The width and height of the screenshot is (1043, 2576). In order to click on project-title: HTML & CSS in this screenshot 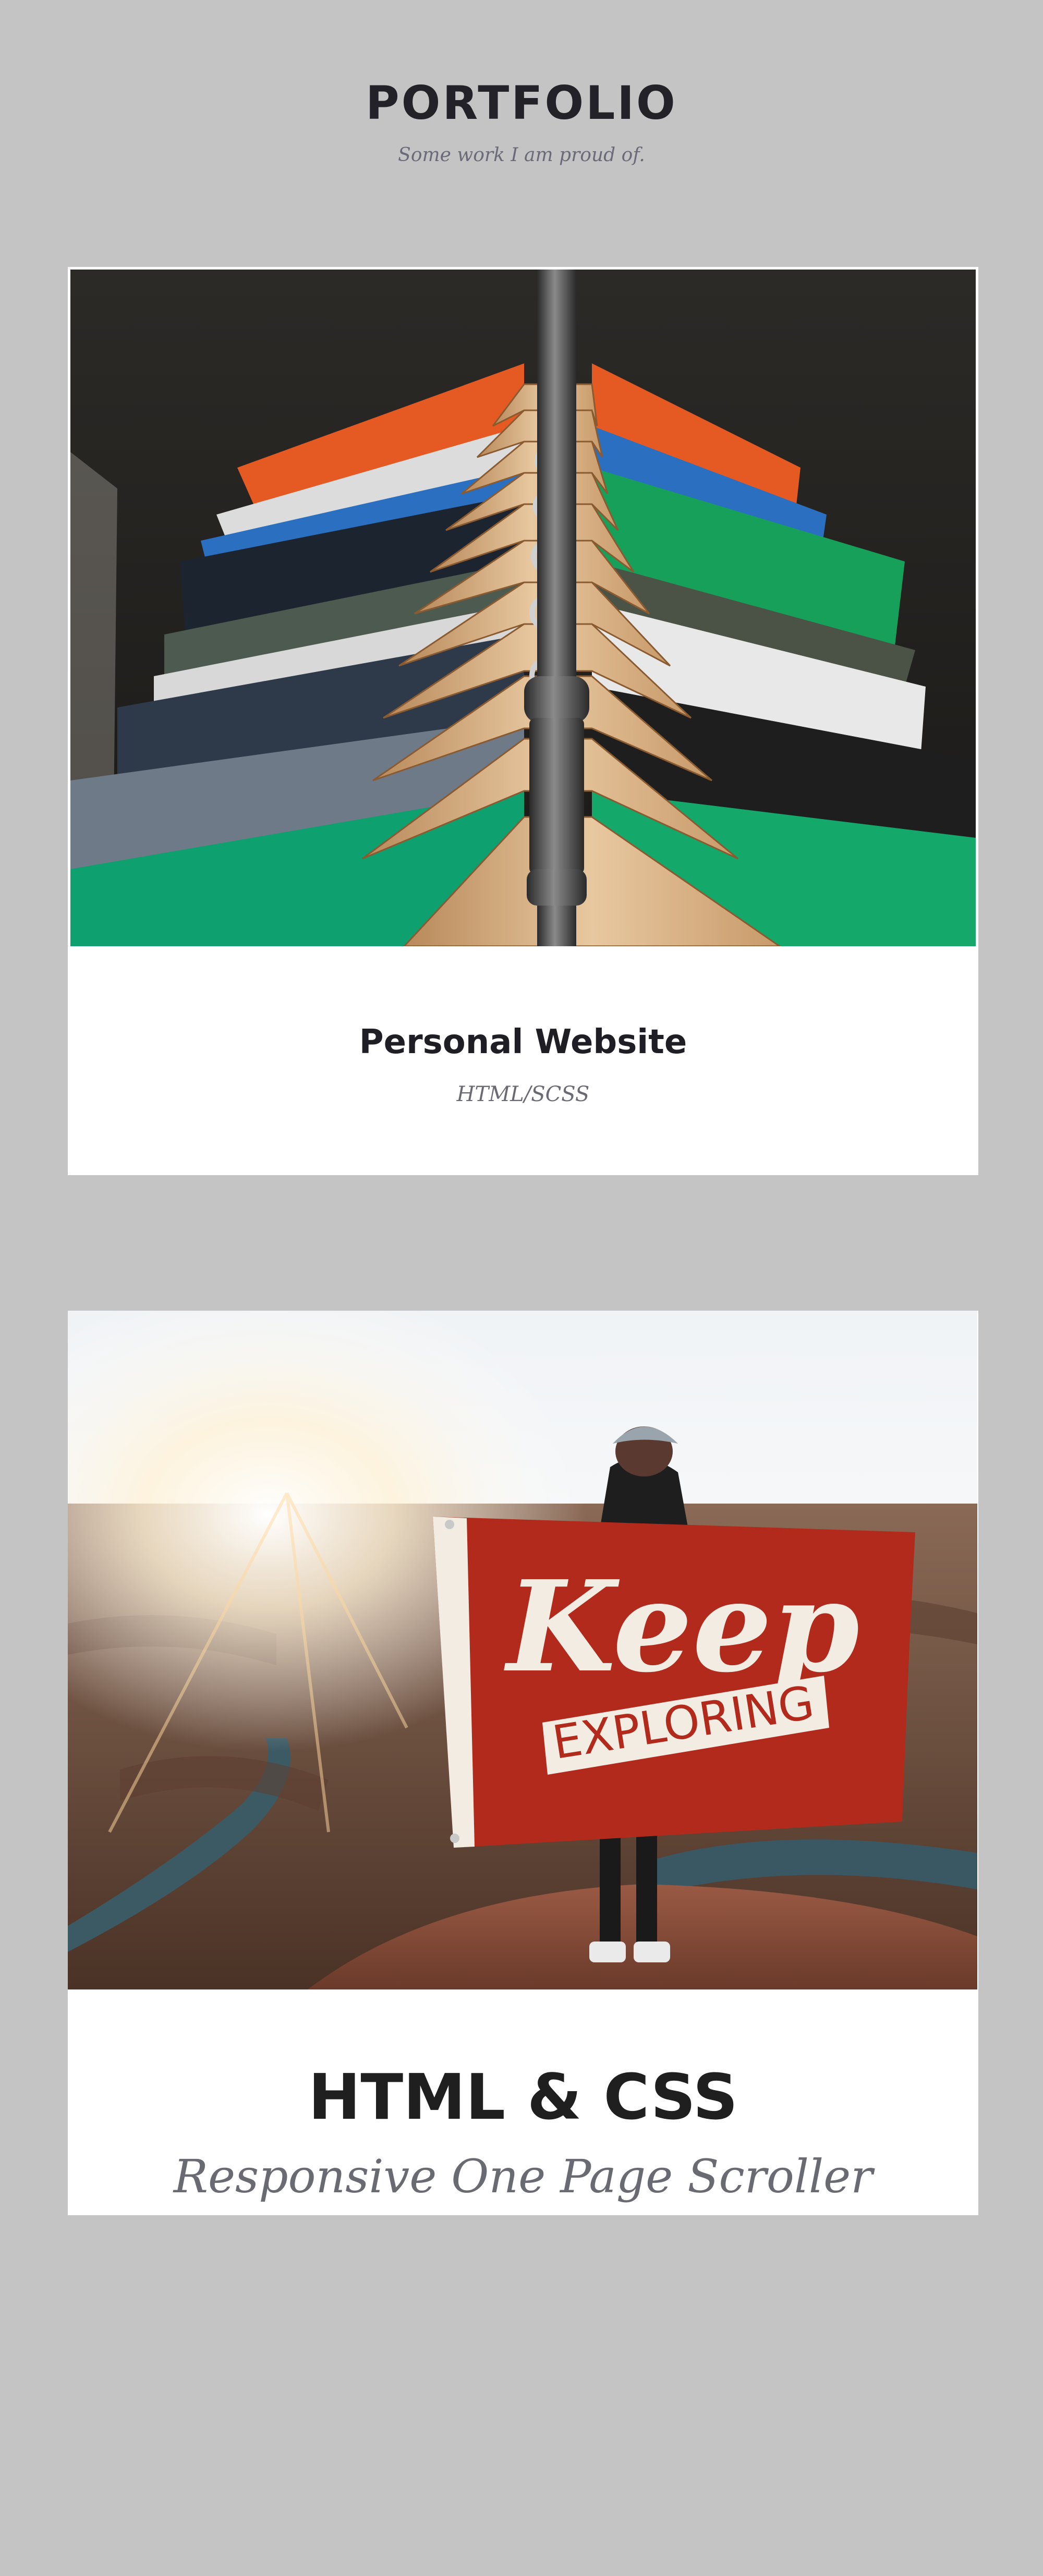, I will do `click(523, 2097)`.